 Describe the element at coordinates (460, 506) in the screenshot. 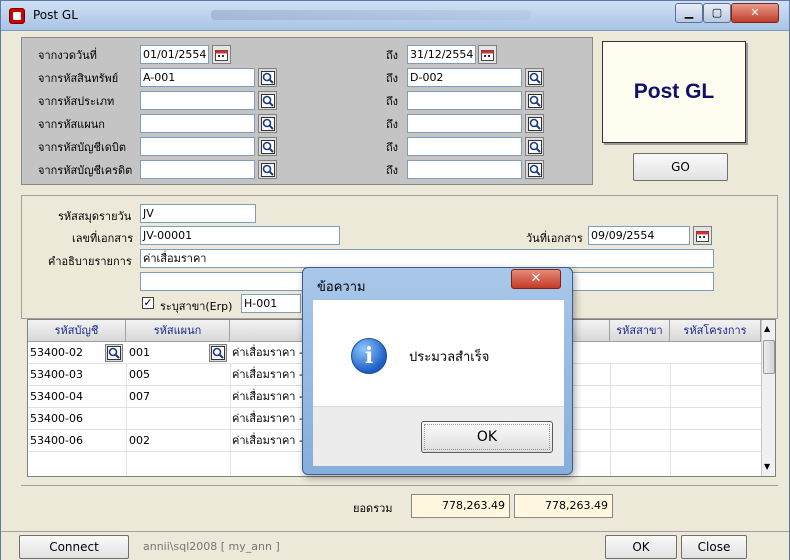

I see `total-debit-field: 778,263.49` at that location.